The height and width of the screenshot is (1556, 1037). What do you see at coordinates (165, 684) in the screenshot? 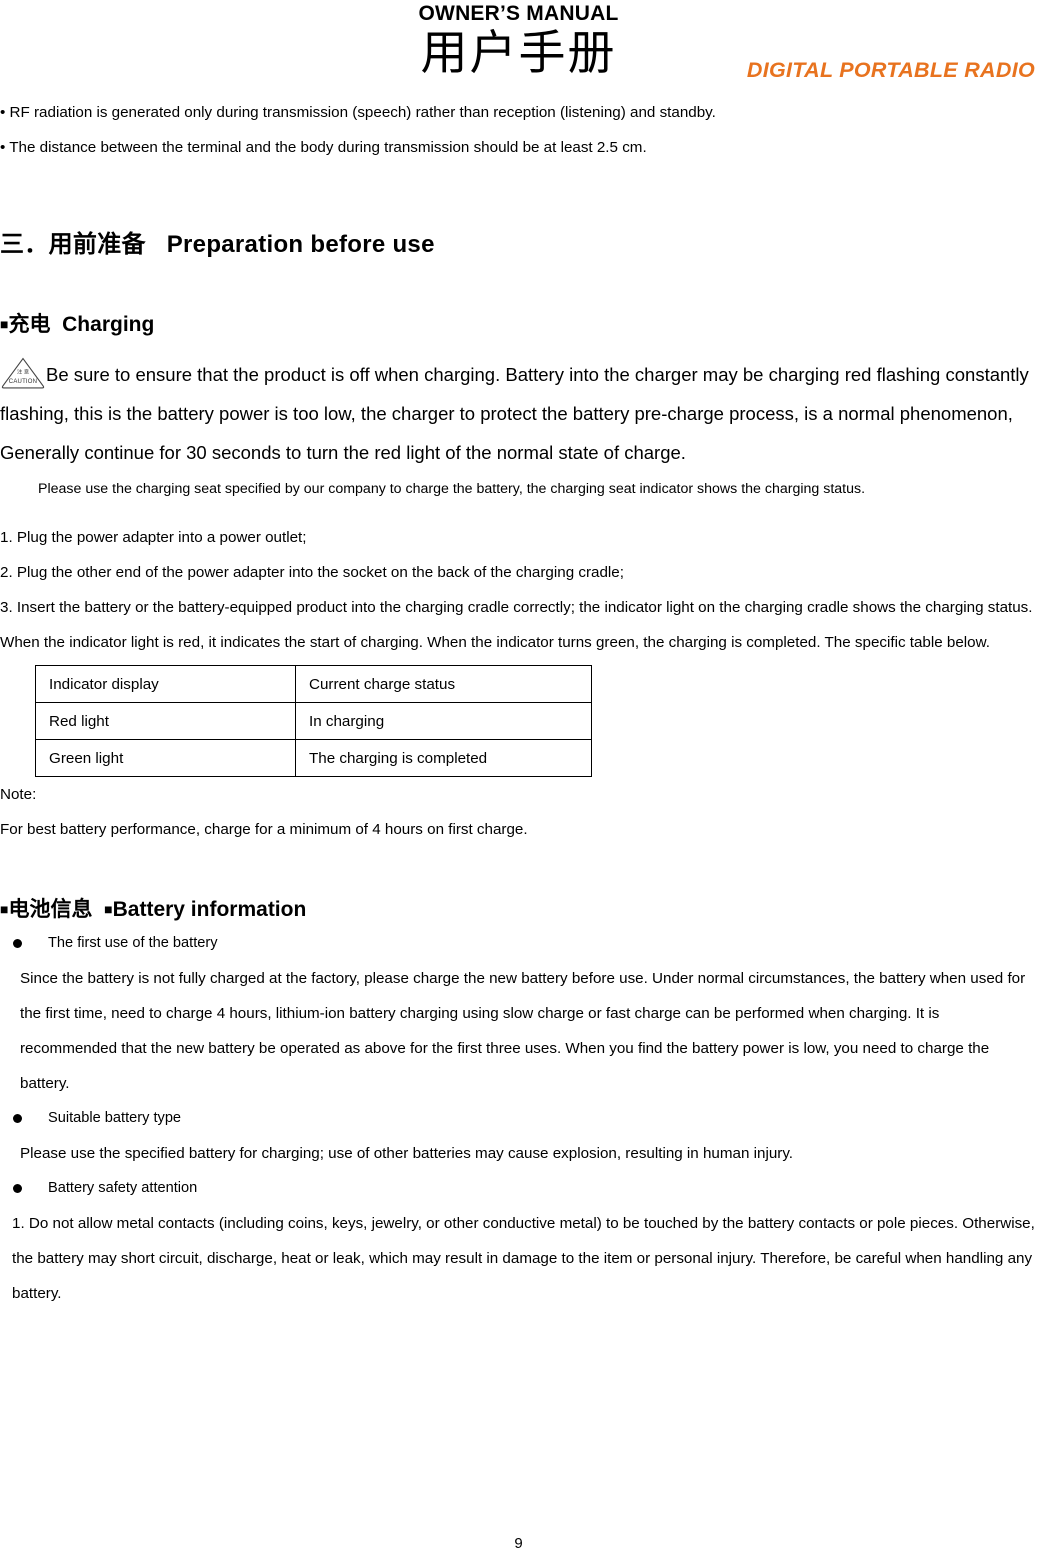
I see `table-header-cell-indicator: Indicator display` at bounding box center [165, 684].